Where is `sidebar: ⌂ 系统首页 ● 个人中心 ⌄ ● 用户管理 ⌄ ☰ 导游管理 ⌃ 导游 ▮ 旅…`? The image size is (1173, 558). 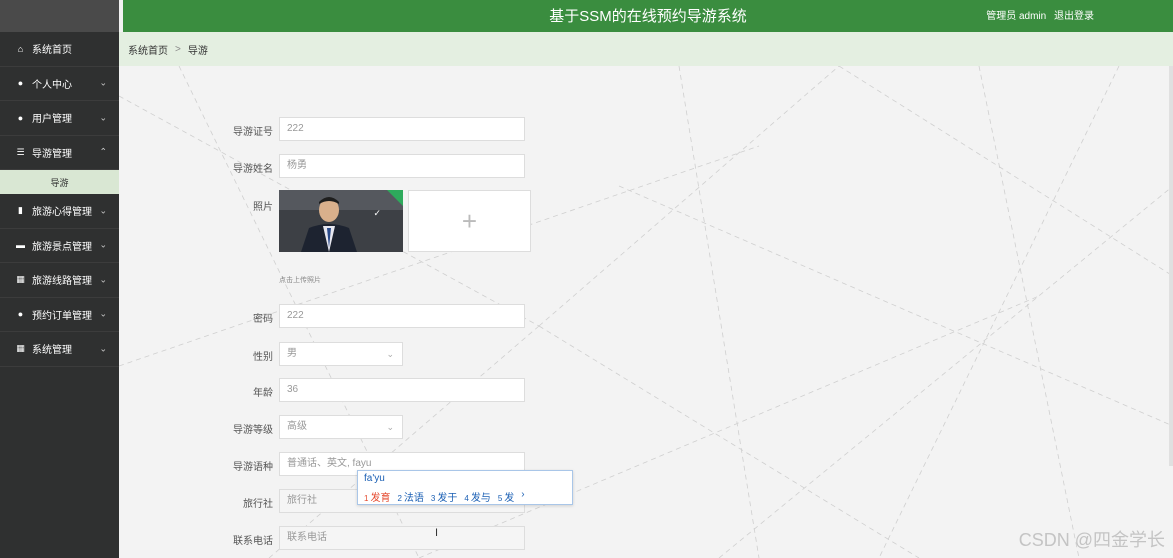
sidebar: ⌂ 系统首页 ● 个人中心 ⌄ ● 用户管理 ⌄ ☰ 导游管理 ⌃ 导游 ▮ 旅… is located at coordinates (59, 279).